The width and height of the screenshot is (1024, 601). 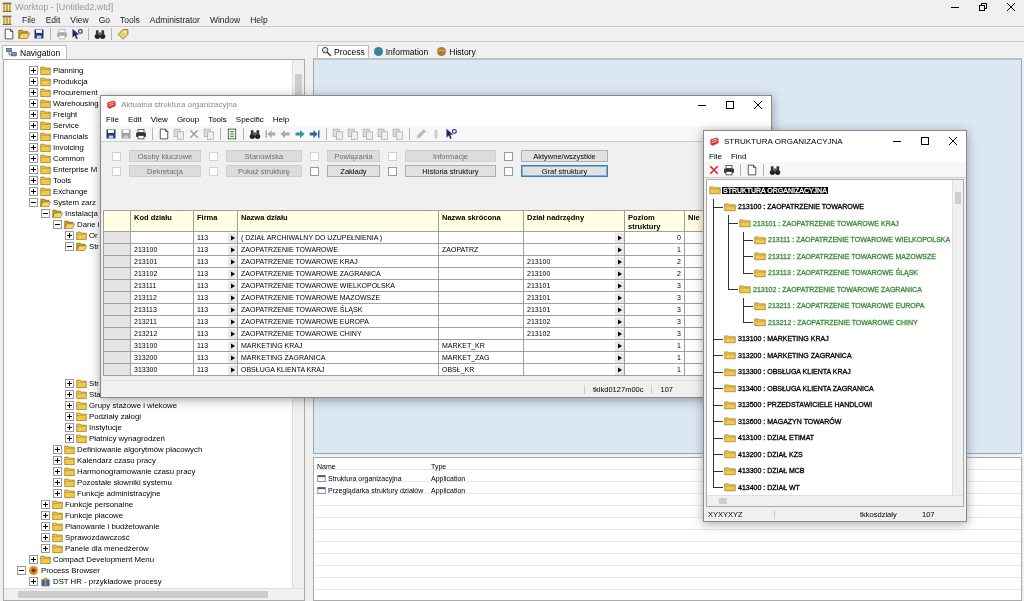 What do you see at coordinates (188, 119) in the screenshot?
I see `menu-item: Group` at bounding box center [188, 119].